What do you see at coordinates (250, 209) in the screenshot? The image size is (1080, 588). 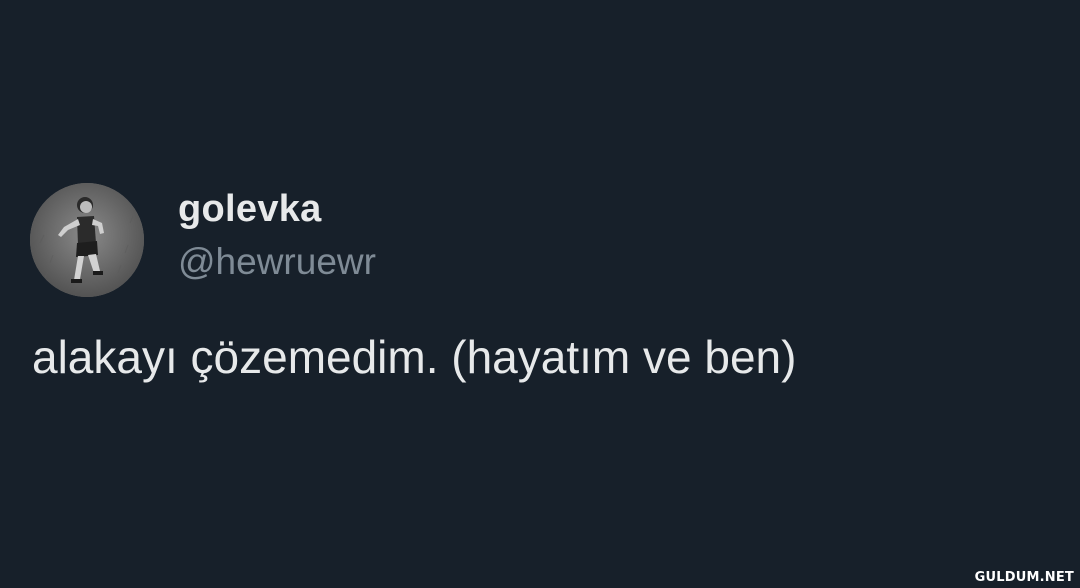 I see `display-name: golevka` at bounding box center [250, 209].